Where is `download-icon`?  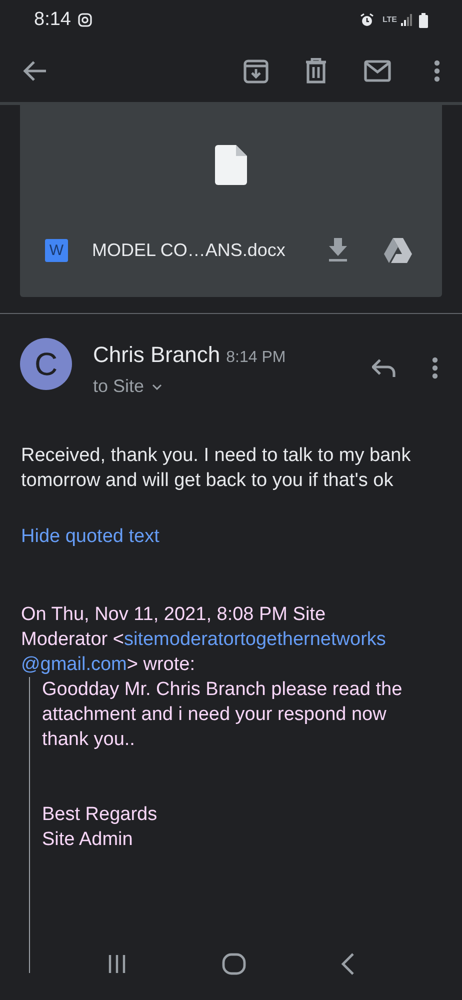
download-icon is located at coordinates (338, 250).